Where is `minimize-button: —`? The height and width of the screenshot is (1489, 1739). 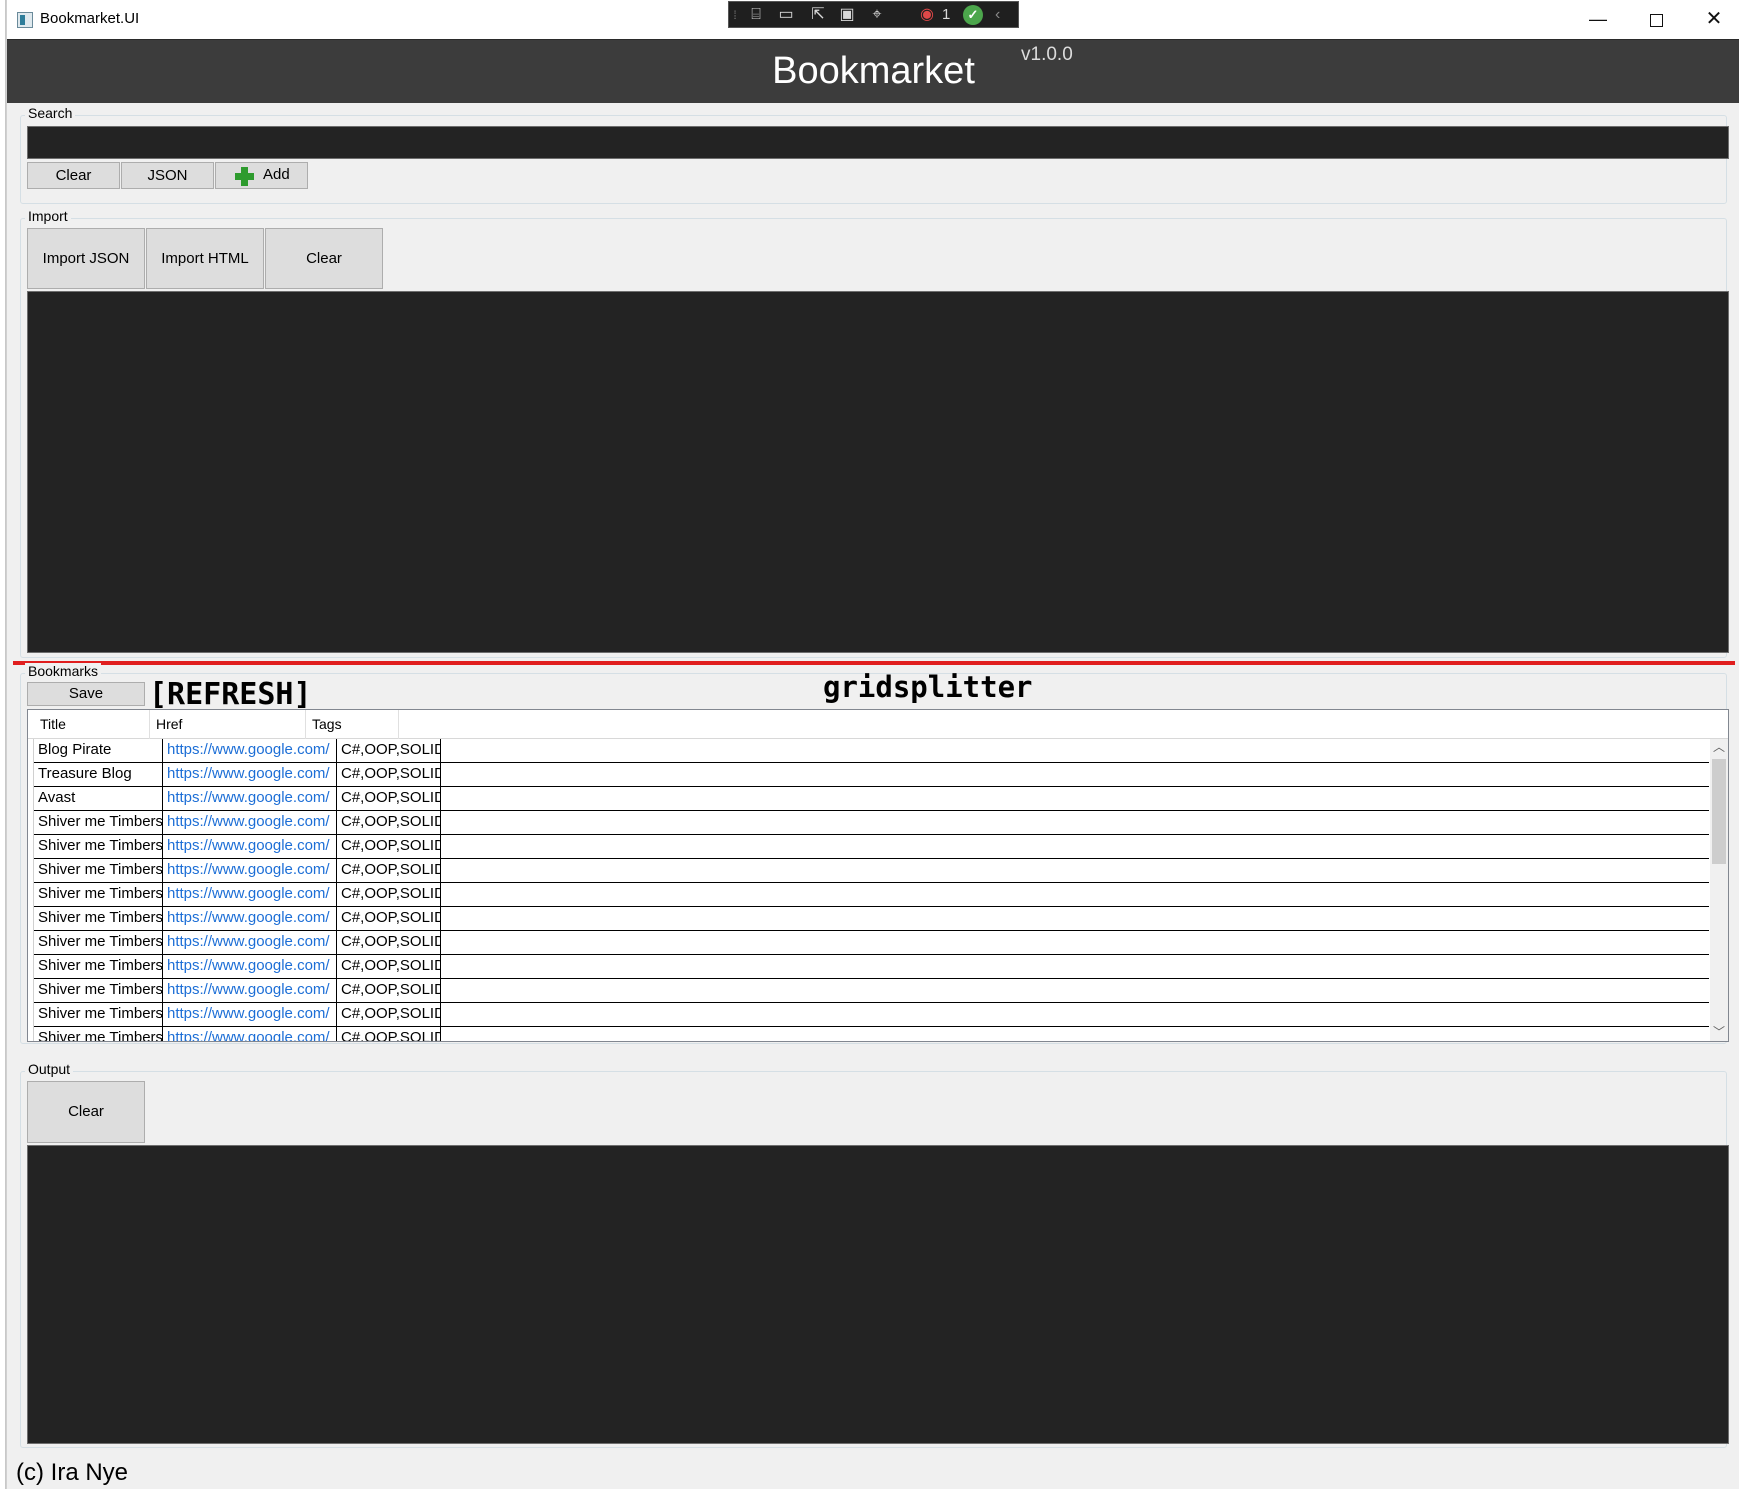
minimize-button: — is located at coordinates (1598, 19).